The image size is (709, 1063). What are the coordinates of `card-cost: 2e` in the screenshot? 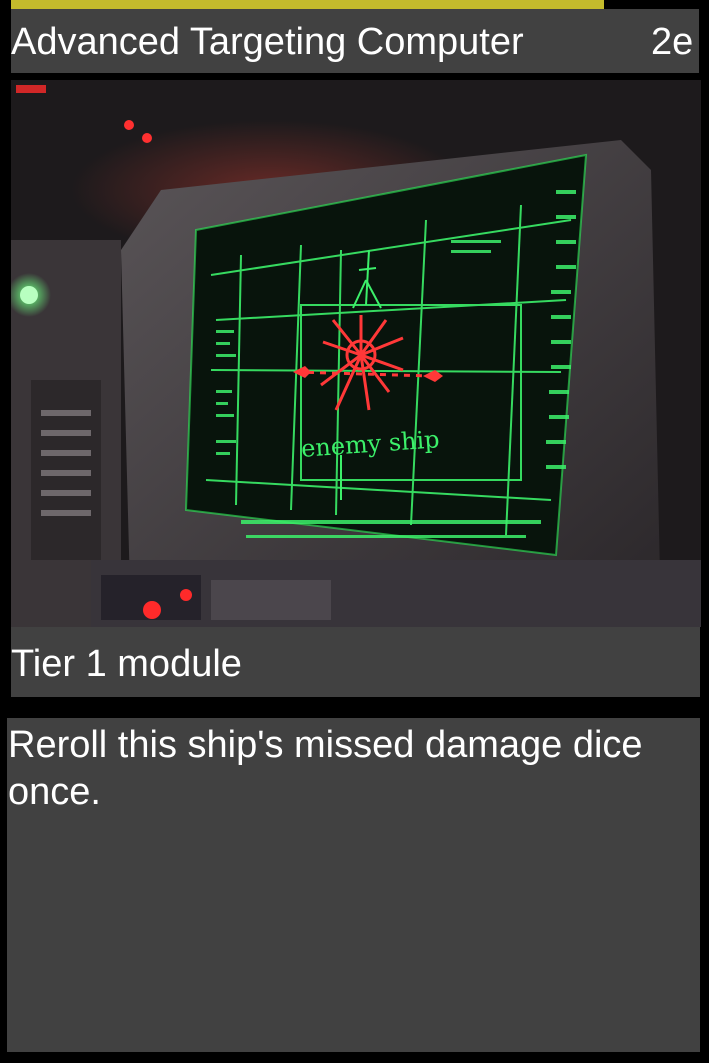 It's located at (672, 42).